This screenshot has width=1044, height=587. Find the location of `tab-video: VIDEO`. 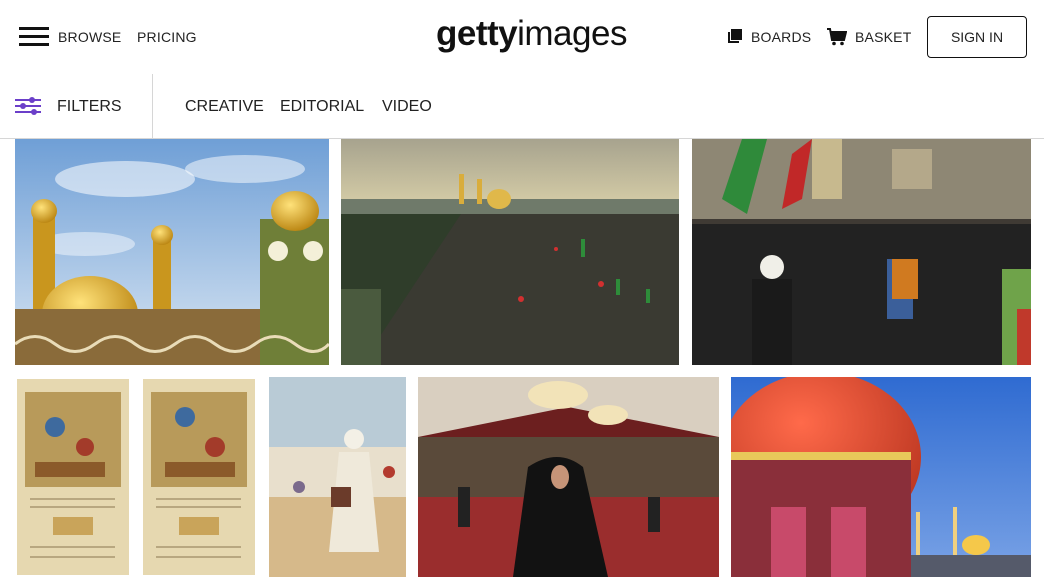

tab-video: VIDEO is located at coordinates (407, 107).